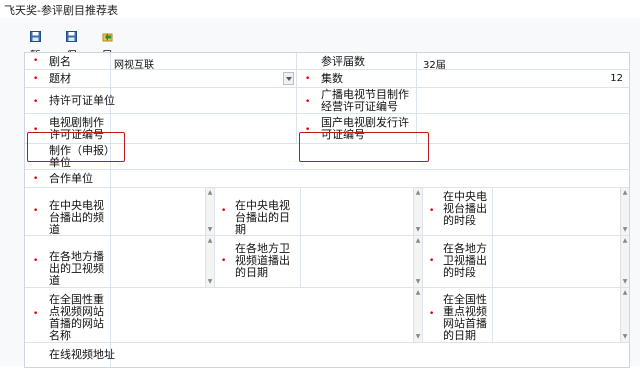 The height and width of the screenshot is (368, 640). I want to click on cctv-channel-label: 在中央电视台播出的频道, so click(76, 217).